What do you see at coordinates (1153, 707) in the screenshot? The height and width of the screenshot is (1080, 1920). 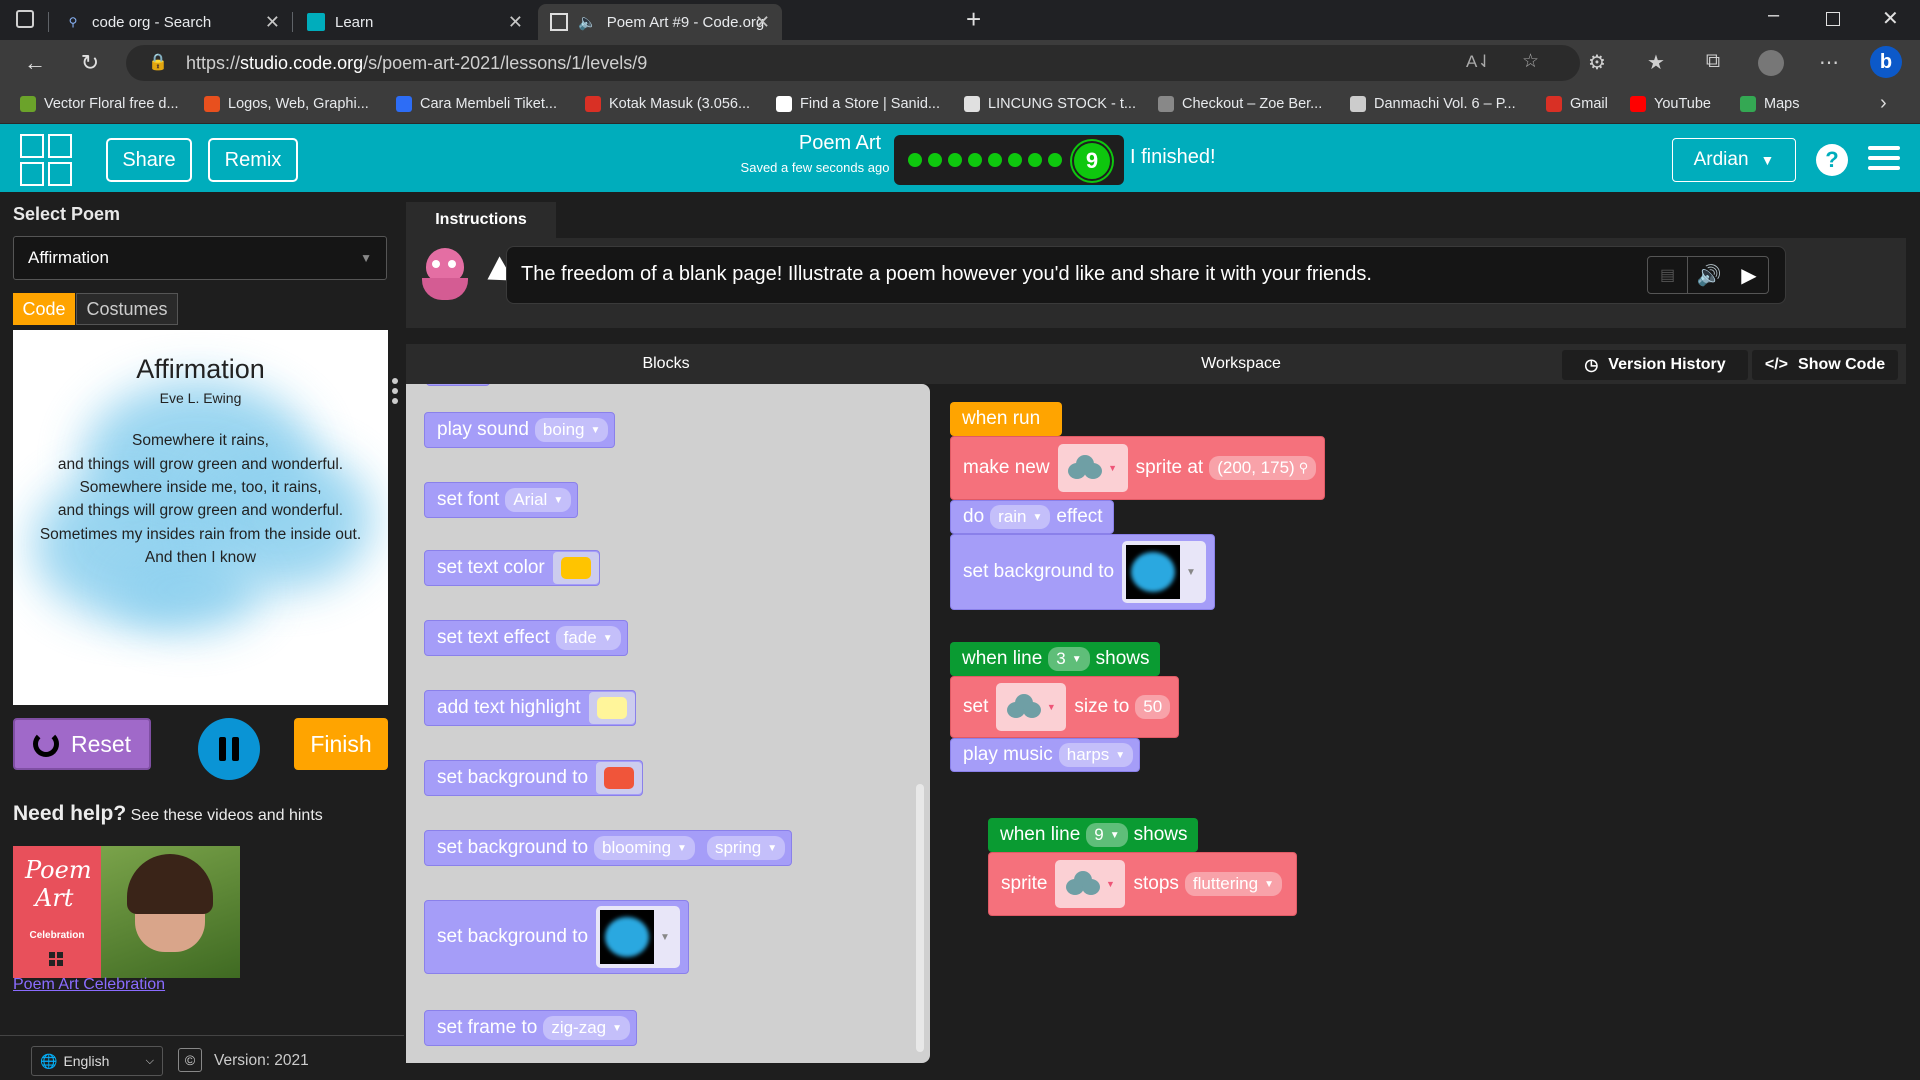 I see `size-input: 50` at bounding box center [1153, 707].